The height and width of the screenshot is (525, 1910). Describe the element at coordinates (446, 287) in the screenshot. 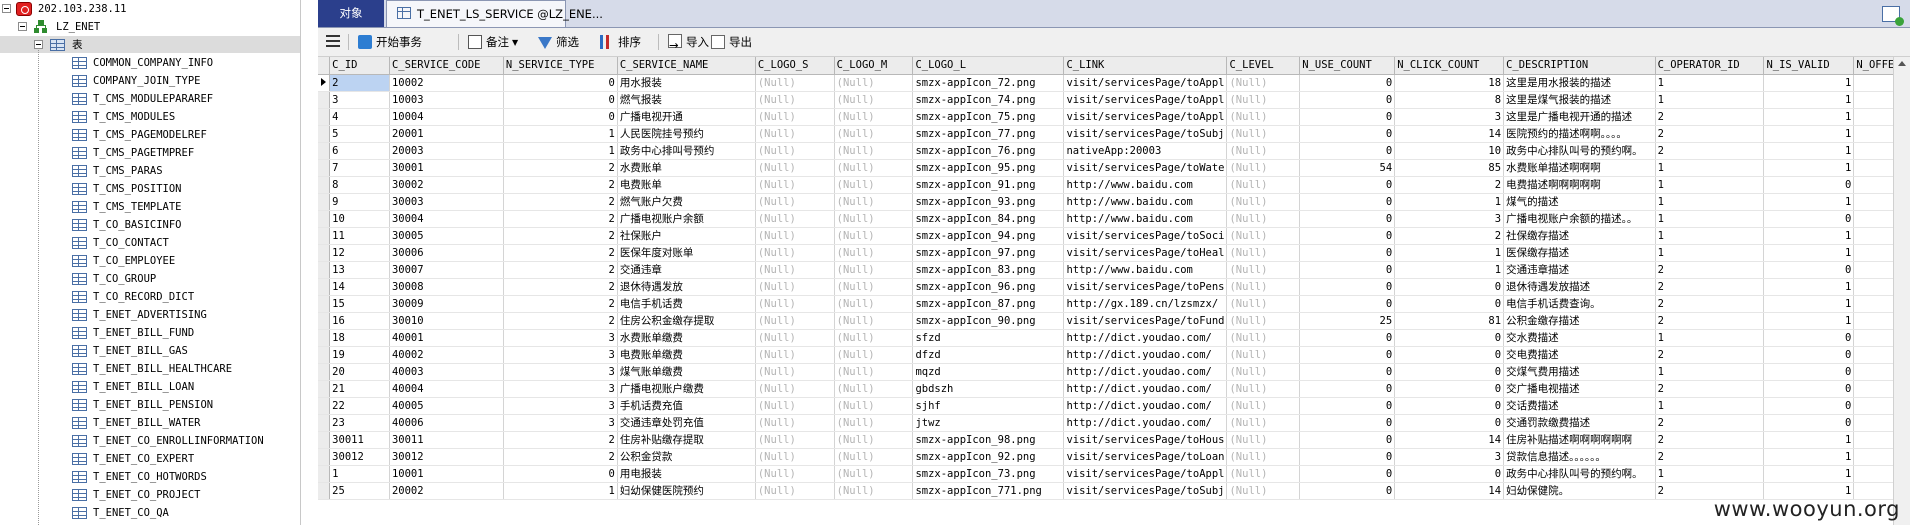

I see `table-cell: 30008` at that location.